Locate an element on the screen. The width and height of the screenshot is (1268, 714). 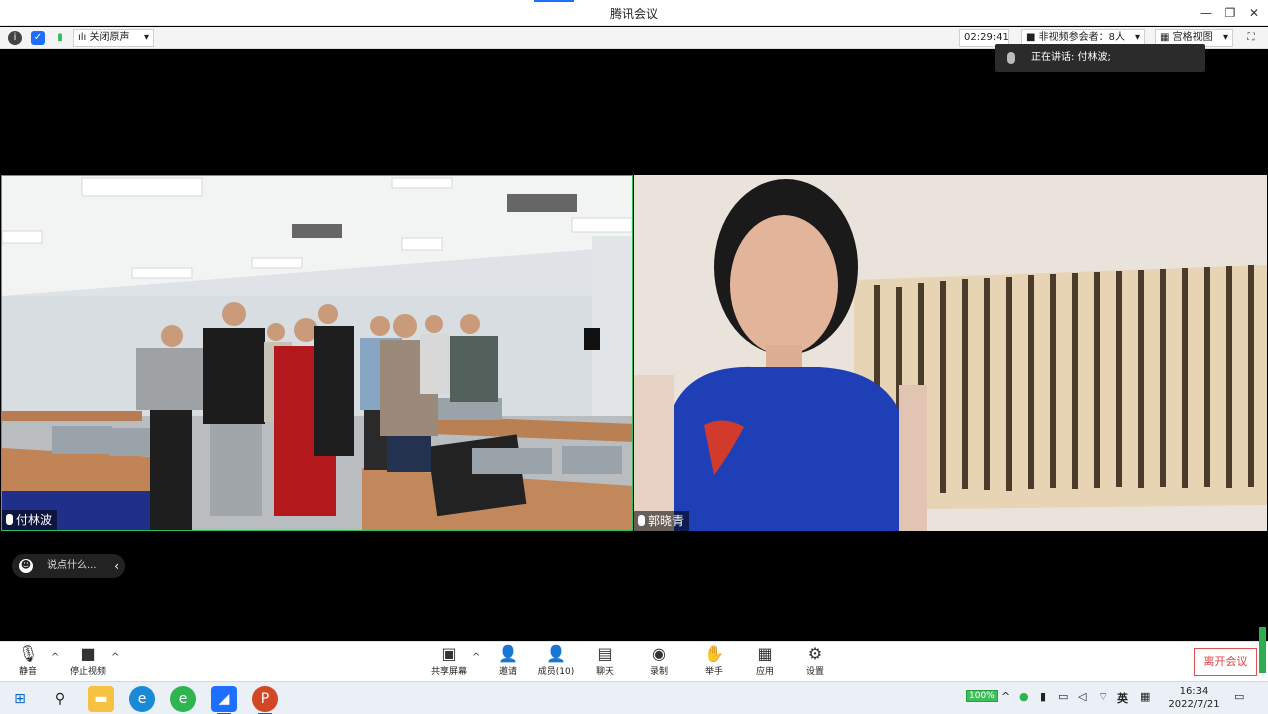
members-button: 👤 成员(10) is located at coordinates (556, 662).